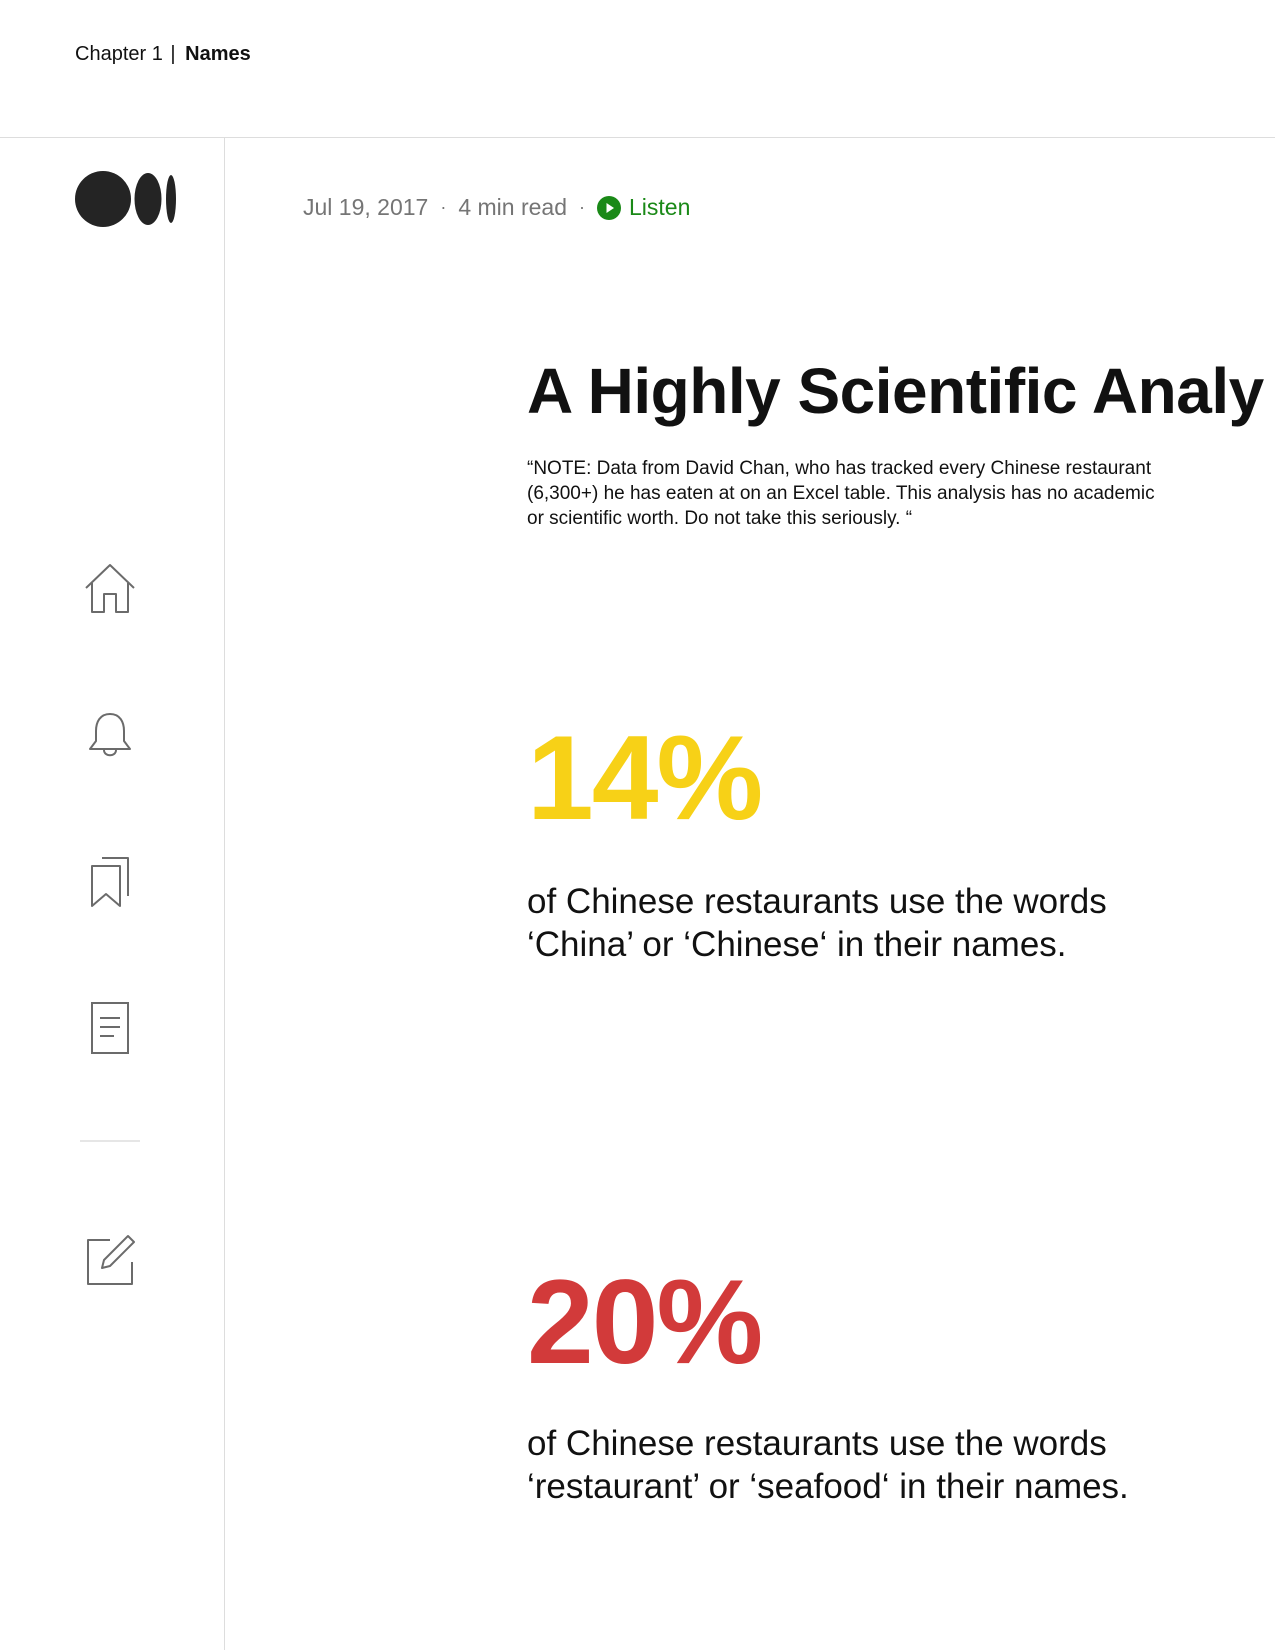 This screenshot has width=1275, height=1650. Describe the element at coordinates (110, 735) in the screenshot. I see `bell-icon` at that location.